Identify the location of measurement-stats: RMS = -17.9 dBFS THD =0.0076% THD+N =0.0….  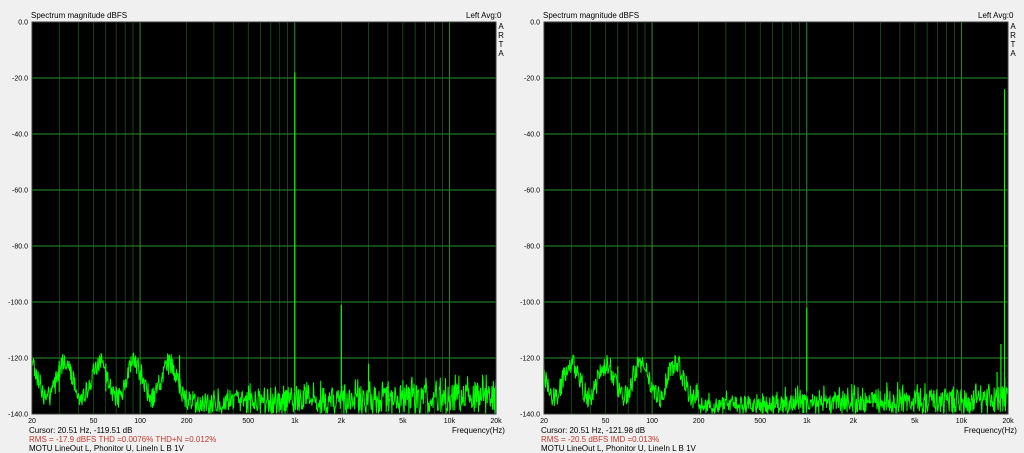
(123, 439).